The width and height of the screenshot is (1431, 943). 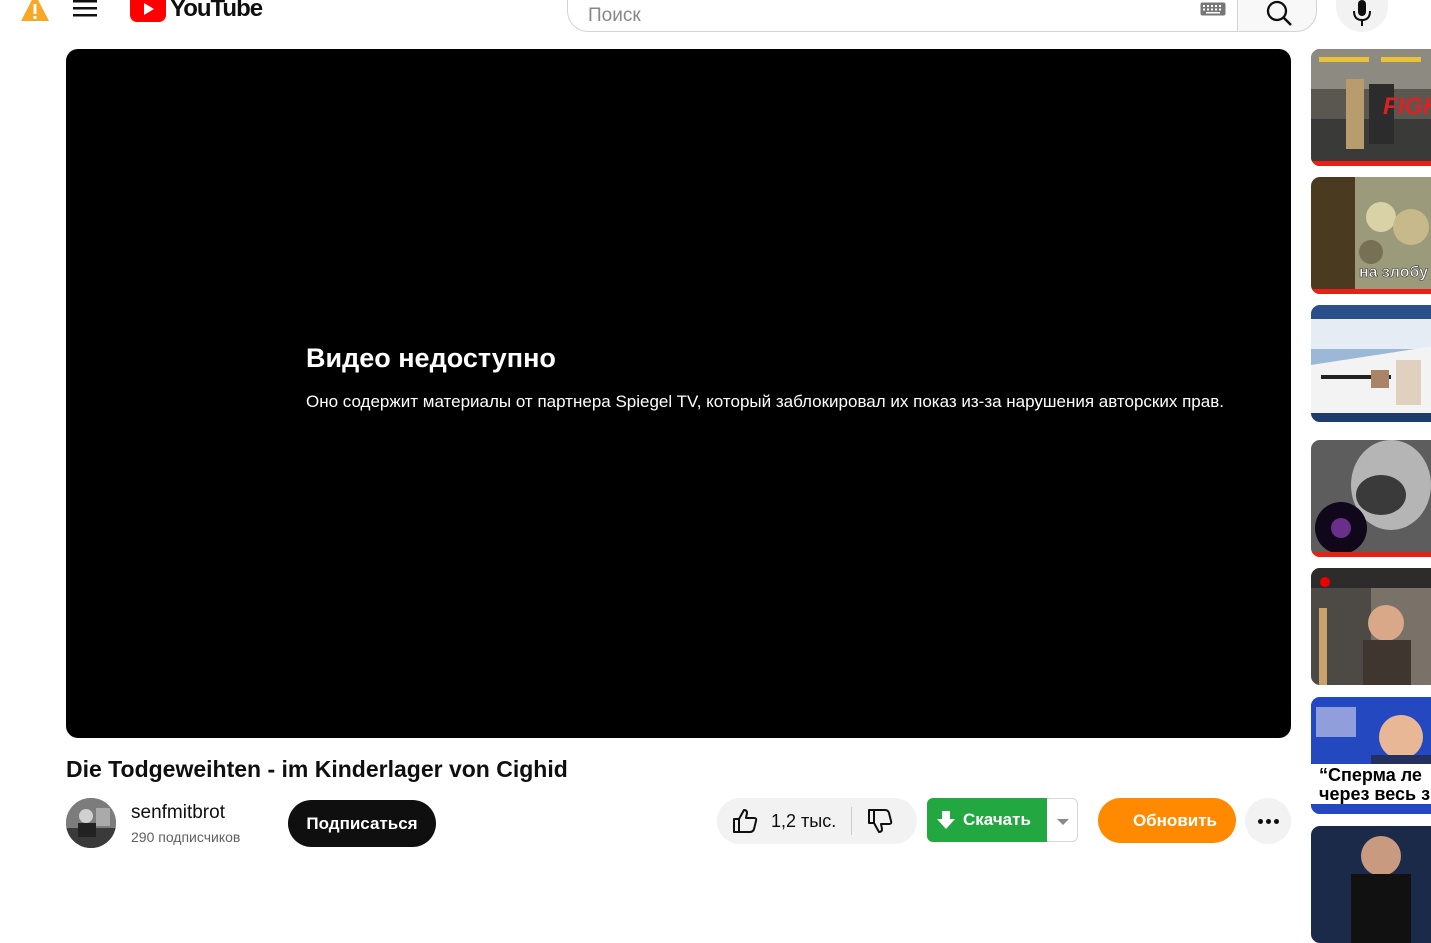 I want to click on like-count: 1,2 тыс., so click(x=804, y=820).